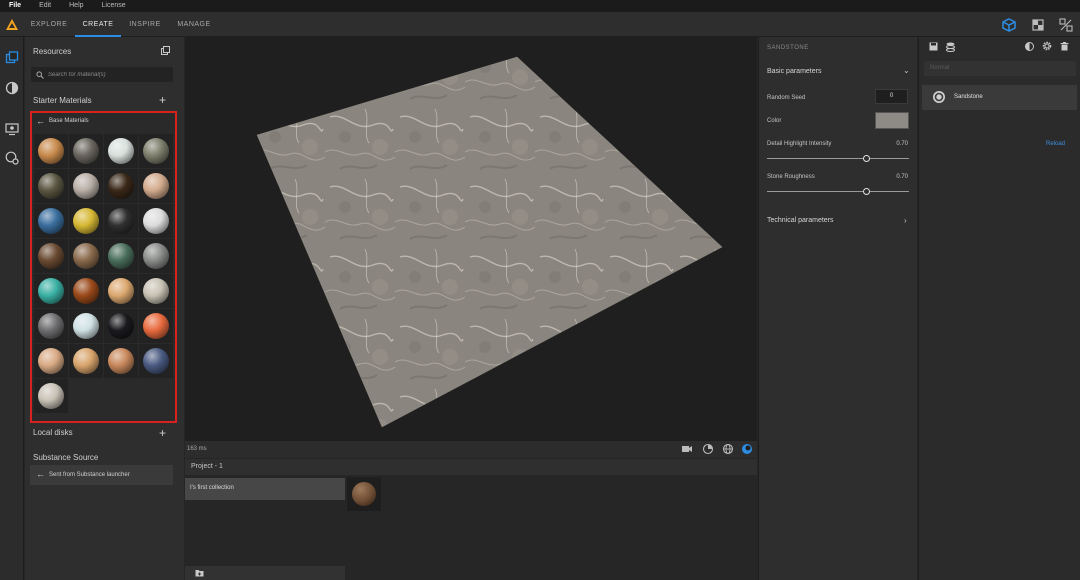 This screenshot has width=1080, height=580. What do you see at coordinates (114, 6) in the screenshot?
I see `menu-license: License` at bounding box center [114, 6].